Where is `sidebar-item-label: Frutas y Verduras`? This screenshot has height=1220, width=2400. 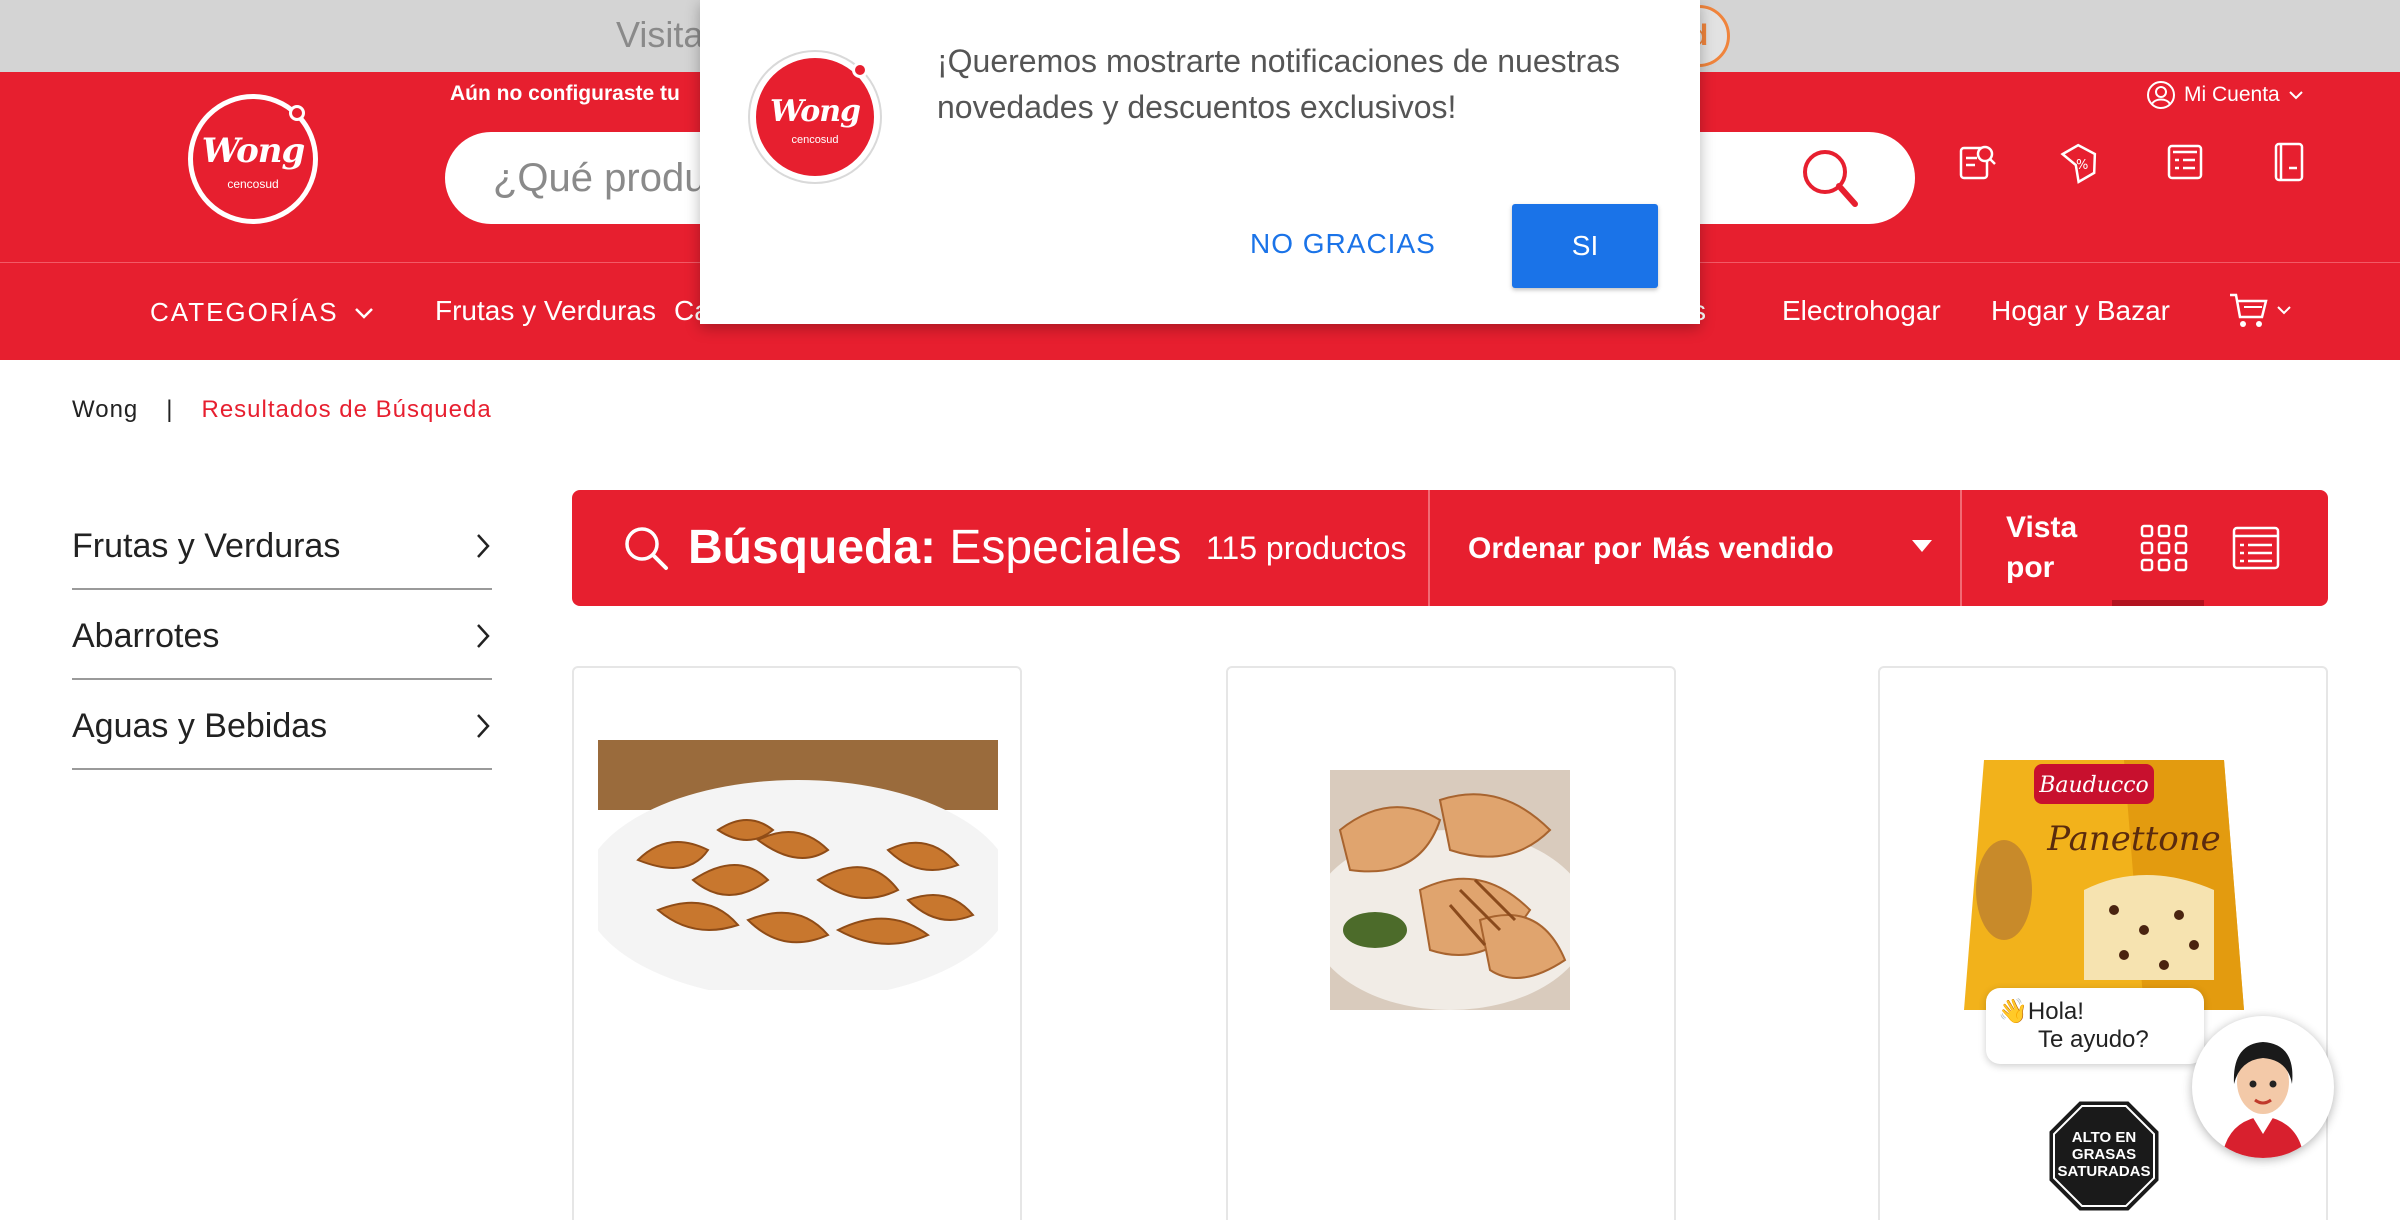 sidebar-item-label: Frutas y Verduras is located at coordinates (206, 545).